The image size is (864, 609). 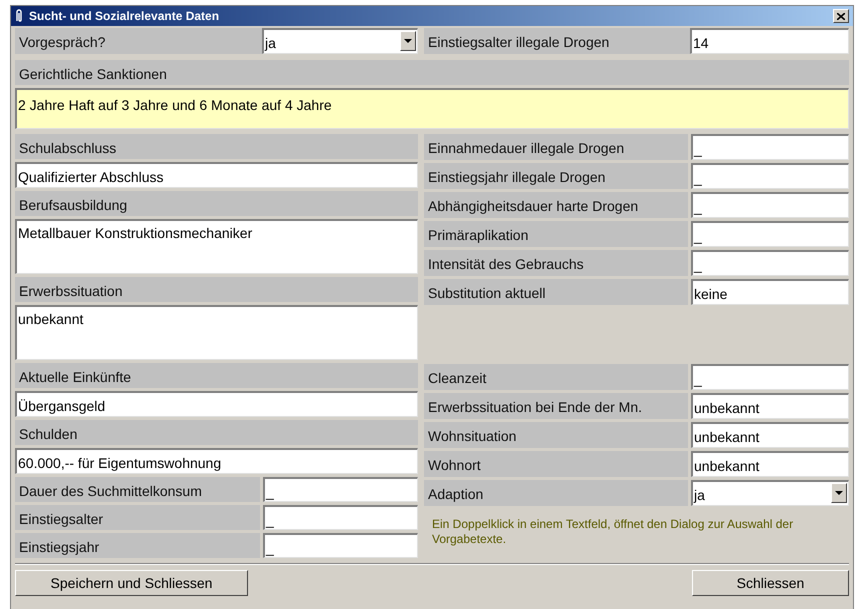 What do you see at coordinates (138, 41) in the screenshot?
I see `field-label: Vorgespräch?` at bounding box center [138, 41].